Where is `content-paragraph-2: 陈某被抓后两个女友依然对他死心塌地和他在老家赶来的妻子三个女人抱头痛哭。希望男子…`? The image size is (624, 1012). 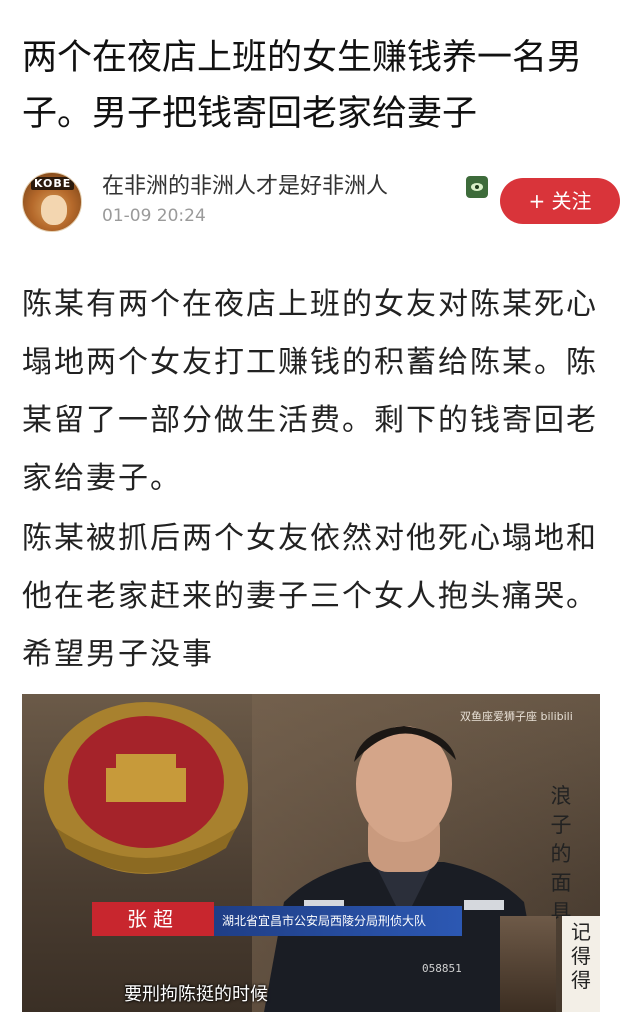
content-paragraph-2: 陈某被抓后两个女友依然对他死心塌地和他在老家赶来的妻子三个女人抱头痛哭。希望男子… is located at coordinates (310, 596).